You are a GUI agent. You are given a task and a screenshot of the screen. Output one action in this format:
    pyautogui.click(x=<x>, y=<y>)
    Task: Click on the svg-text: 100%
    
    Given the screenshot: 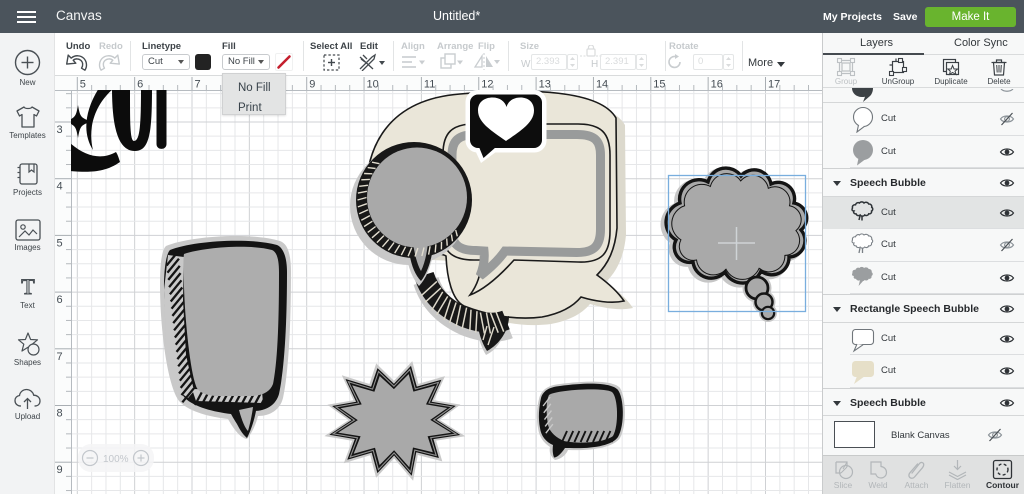 What is the action you would take?
    pyautogui.click(x=116, y=459)
    